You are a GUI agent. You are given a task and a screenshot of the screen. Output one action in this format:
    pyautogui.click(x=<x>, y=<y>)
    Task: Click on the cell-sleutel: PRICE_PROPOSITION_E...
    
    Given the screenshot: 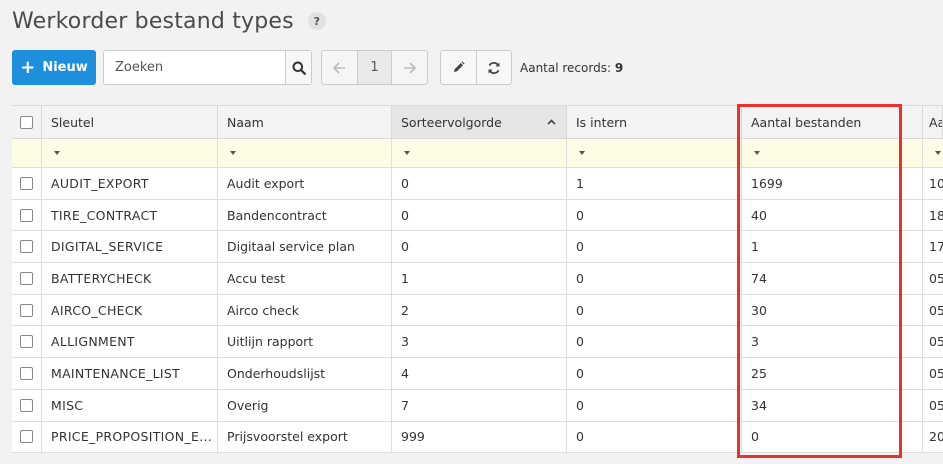 What is the action you would take?
    pyautogui.click(x=130, y=437)
    